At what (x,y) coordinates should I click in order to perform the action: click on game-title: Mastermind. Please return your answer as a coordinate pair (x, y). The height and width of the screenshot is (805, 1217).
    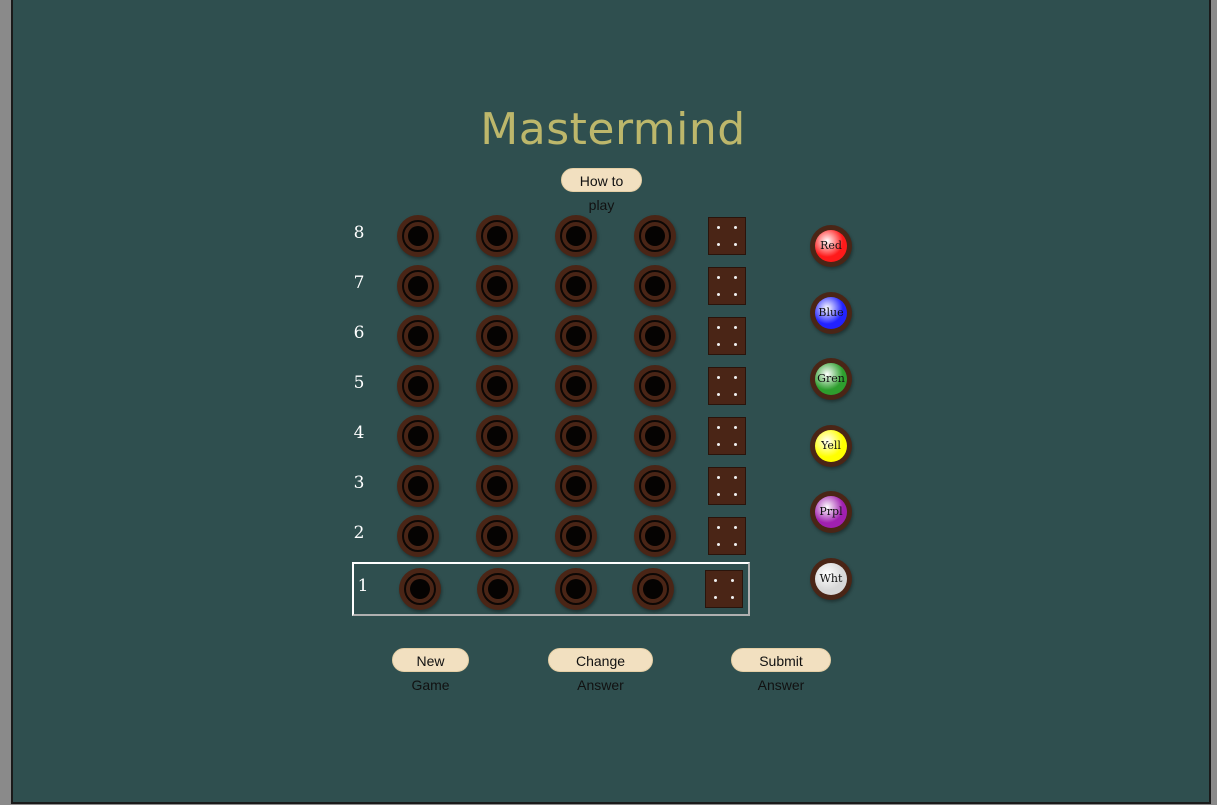
    Looking at the image, I should click on (613, 129).